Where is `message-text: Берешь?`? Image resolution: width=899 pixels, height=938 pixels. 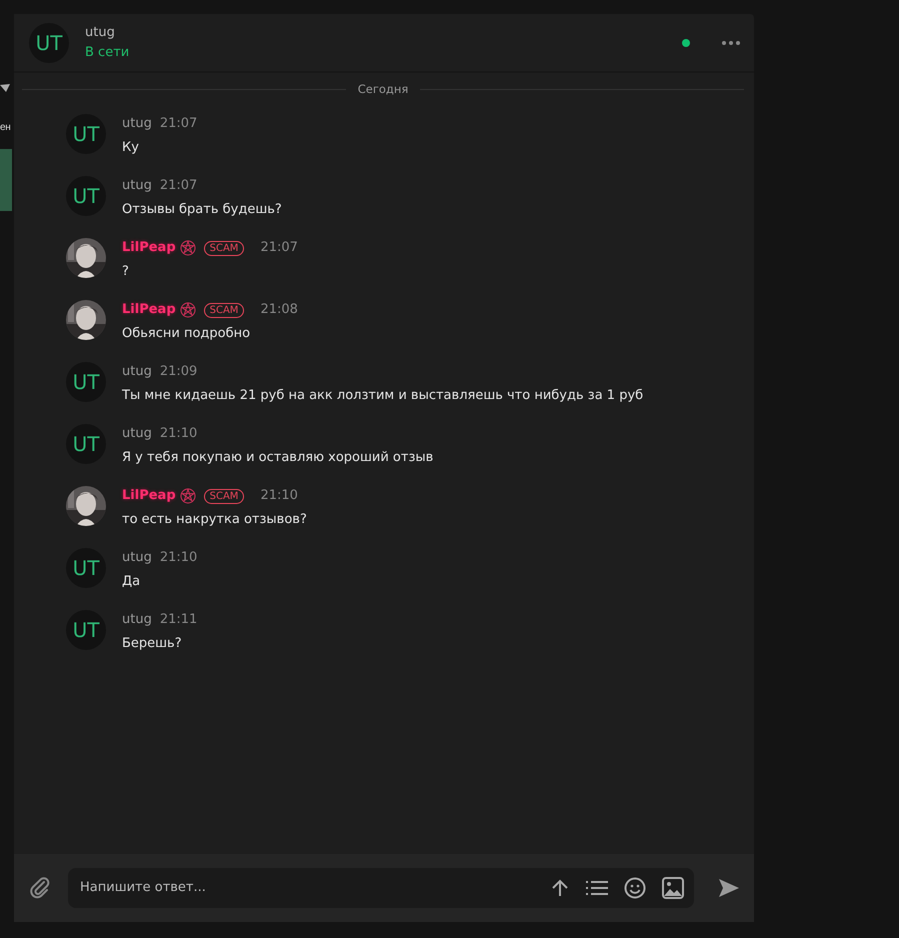 message-text: Берешь? is located at coordinates (152, 643).